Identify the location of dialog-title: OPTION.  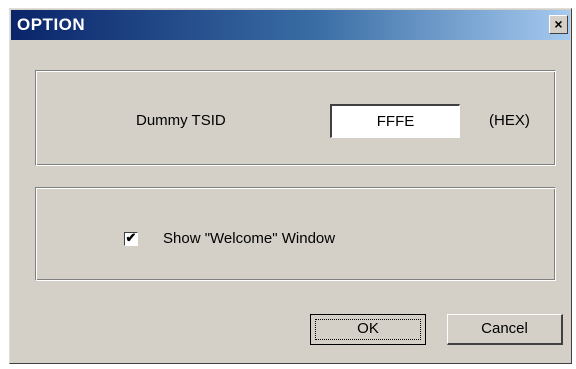
(51, 24).